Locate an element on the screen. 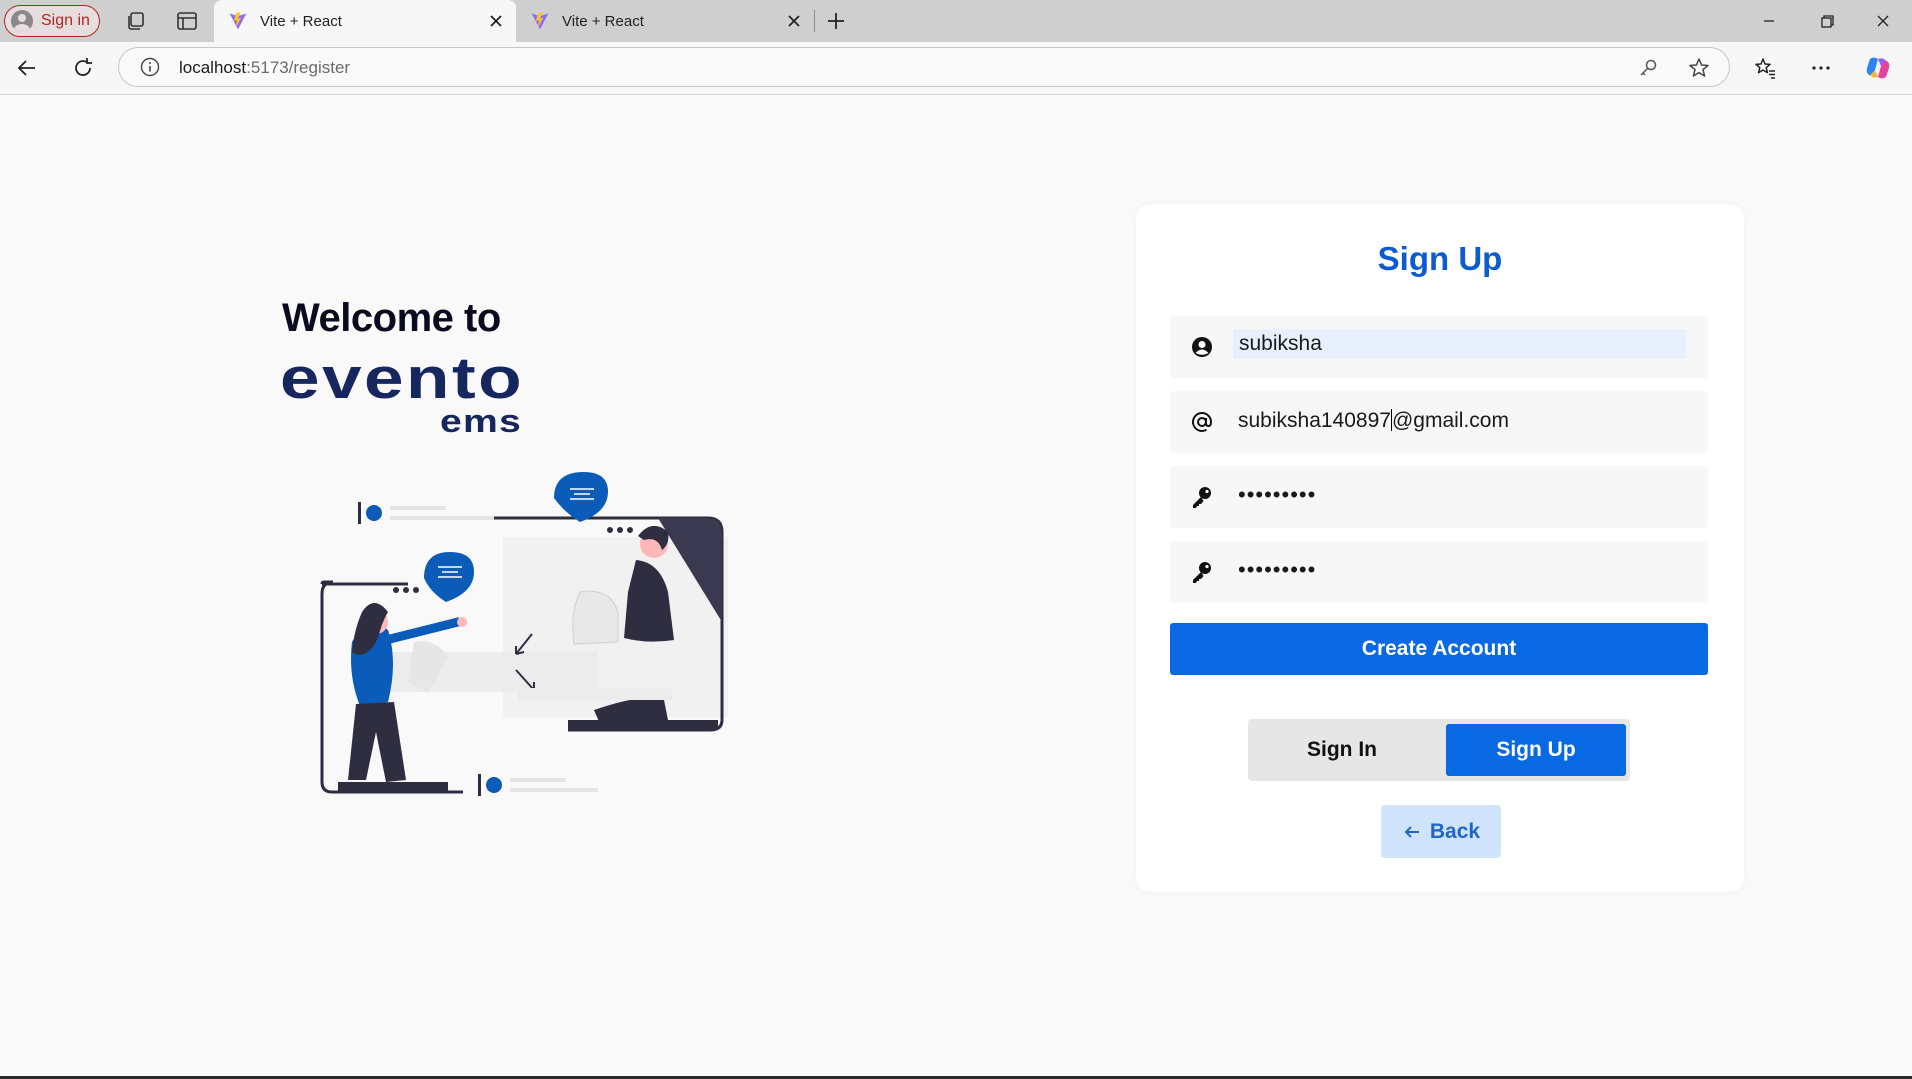  toggle-sign-up: Sign Up is located at coordinates (1536, 750).